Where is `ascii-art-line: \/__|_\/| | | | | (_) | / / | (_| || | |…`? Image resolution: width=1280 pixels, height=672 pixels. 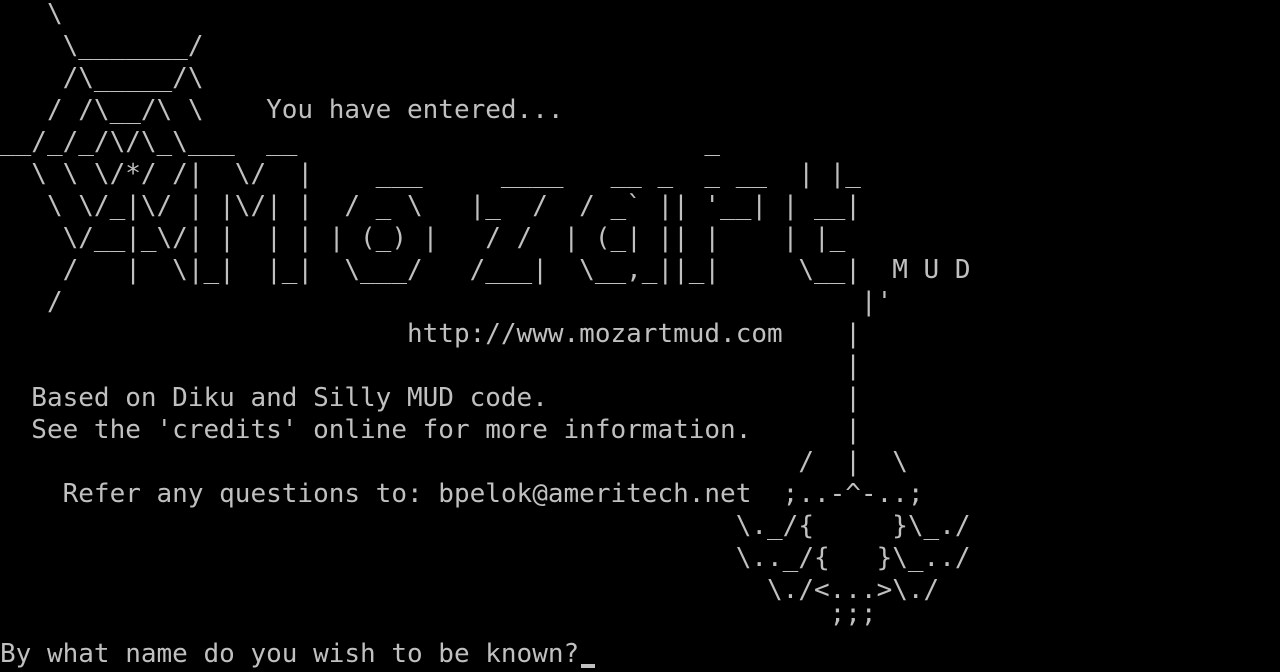
ascii-art-line: \/__|_\/| | | | | (_) | / / | (_| || | |… is located at coordinates (423, 238).